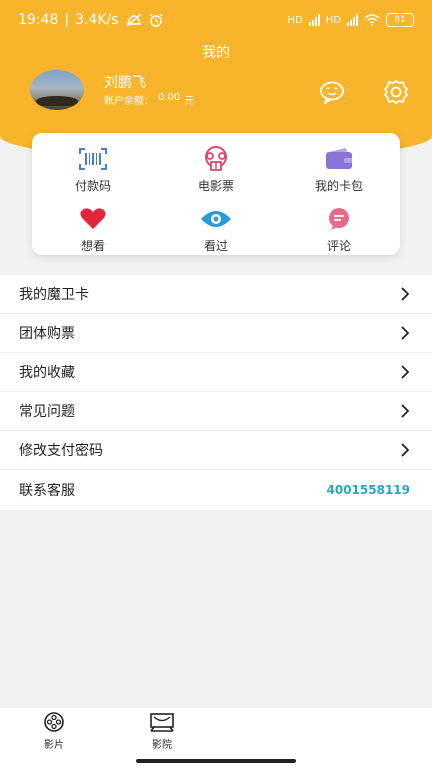 Image resolution: width=432 pixels, height=768 pixels. Describe the element at coordinates (216, 490) in the screenshot. I see `menu-item-contact-service: 联系客服 4001558119` at that location.